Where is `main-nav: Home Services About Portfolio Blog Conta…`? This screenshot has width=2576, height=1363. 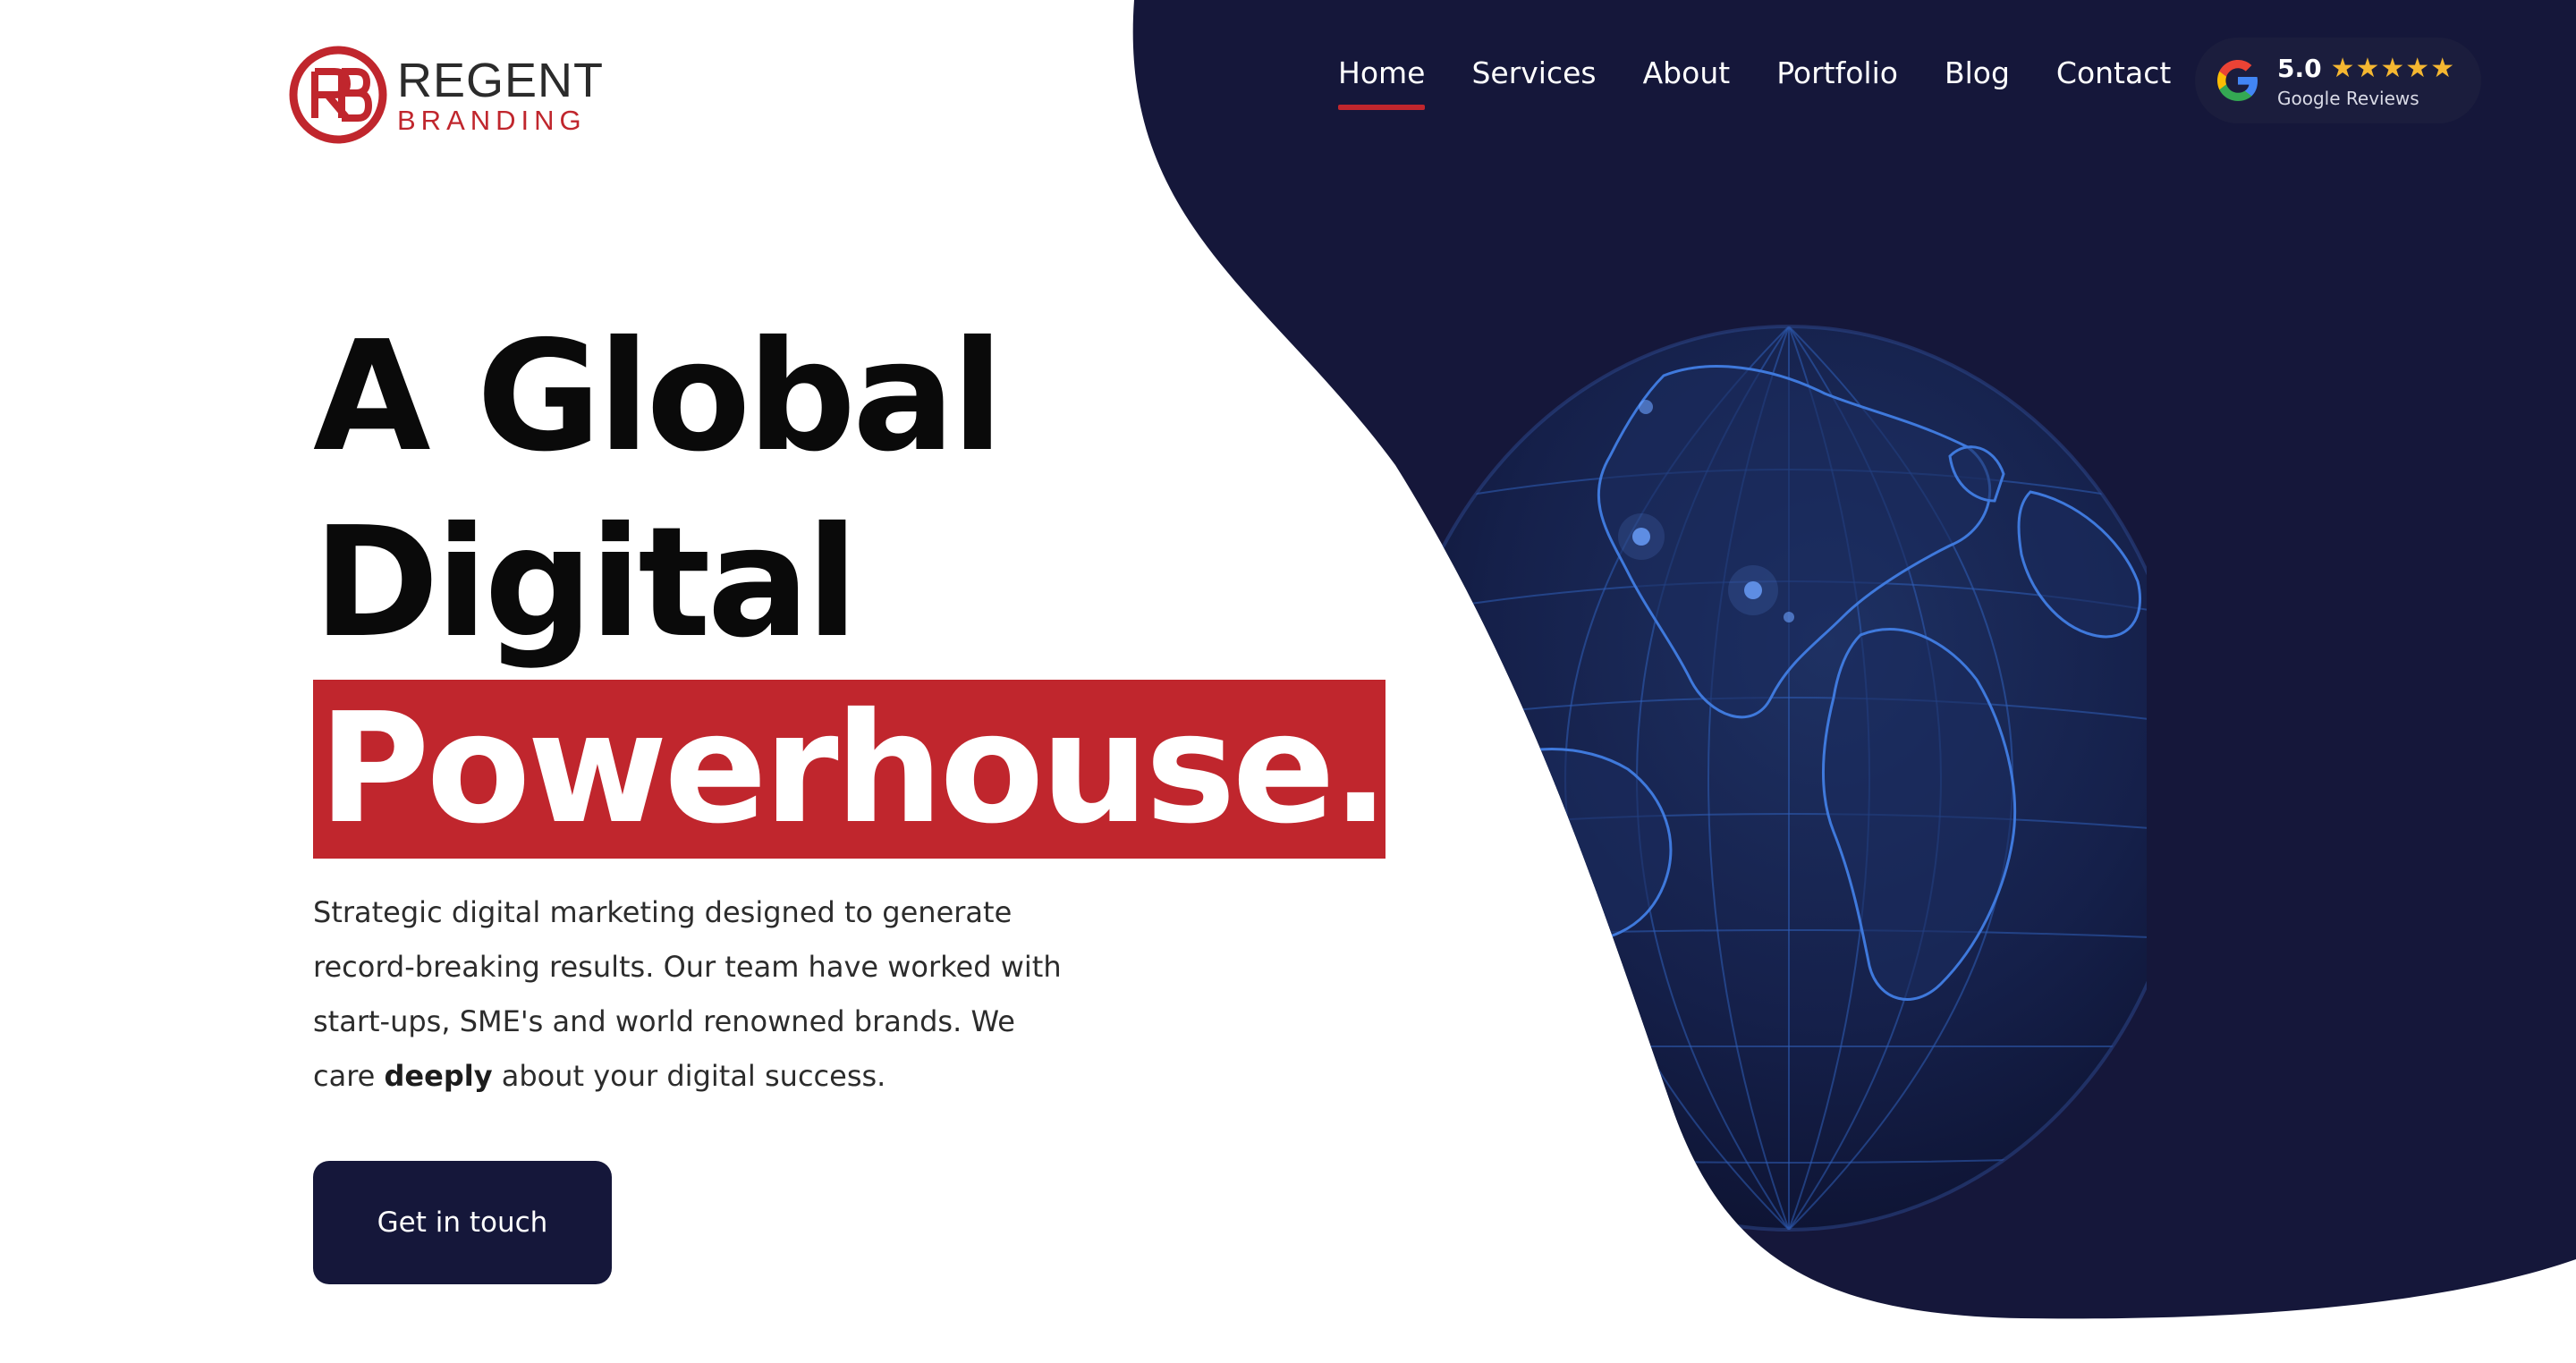 main-nav: Home Services About Portfolio Blog Conta… is located at coordinates (1777, 83).